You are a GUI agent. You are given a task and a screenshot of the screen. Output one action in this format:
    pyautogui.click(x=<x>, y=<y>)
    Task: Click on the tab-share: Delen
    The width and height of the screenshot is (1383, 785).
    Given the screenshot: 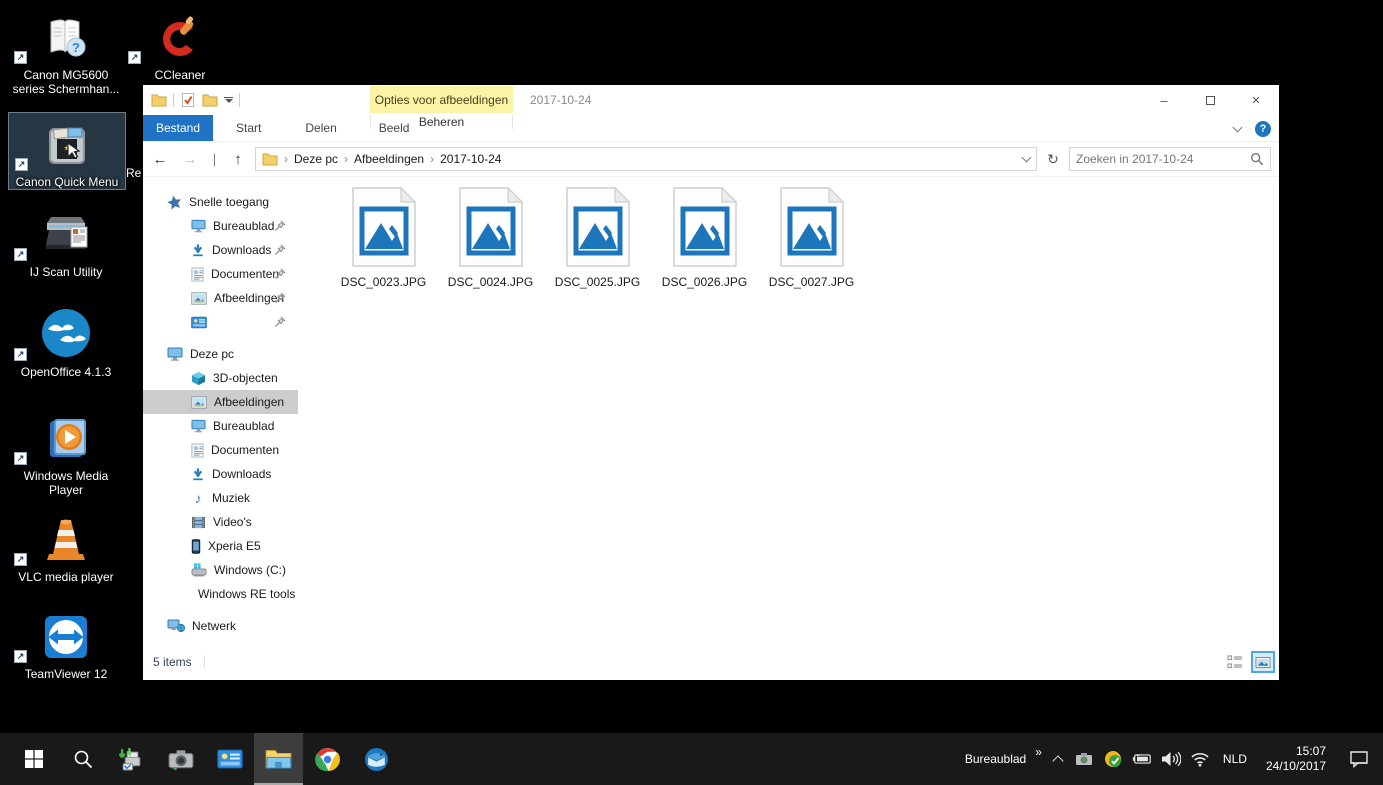 What is the action you would take?
    pyautogui.click(x=320, y=128)
    